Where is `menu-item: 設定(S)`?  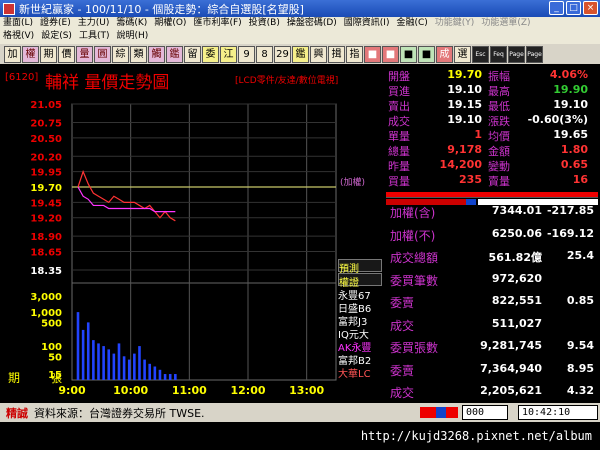
menu-item: 設定(S) is located at coordinates (56, 36).